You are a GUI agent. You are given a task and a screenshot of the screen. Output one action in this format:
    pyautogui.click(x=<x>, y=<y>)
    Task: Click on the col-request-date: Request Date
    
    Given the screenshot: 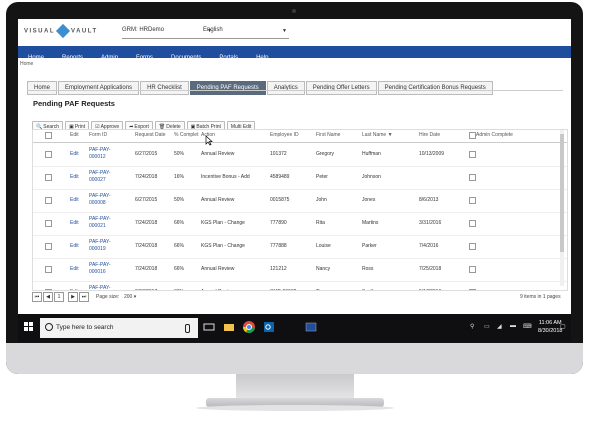 What is the action you would take?
    pyautogui.click(x=150, y=135)
    